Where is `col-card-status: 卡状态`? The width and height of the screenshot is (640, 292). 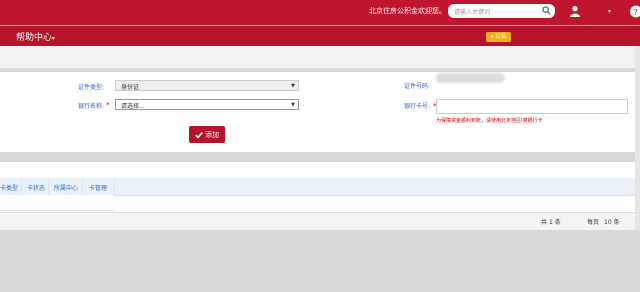 col-card-status: 卡状态 is located at coordinates (36, 187).